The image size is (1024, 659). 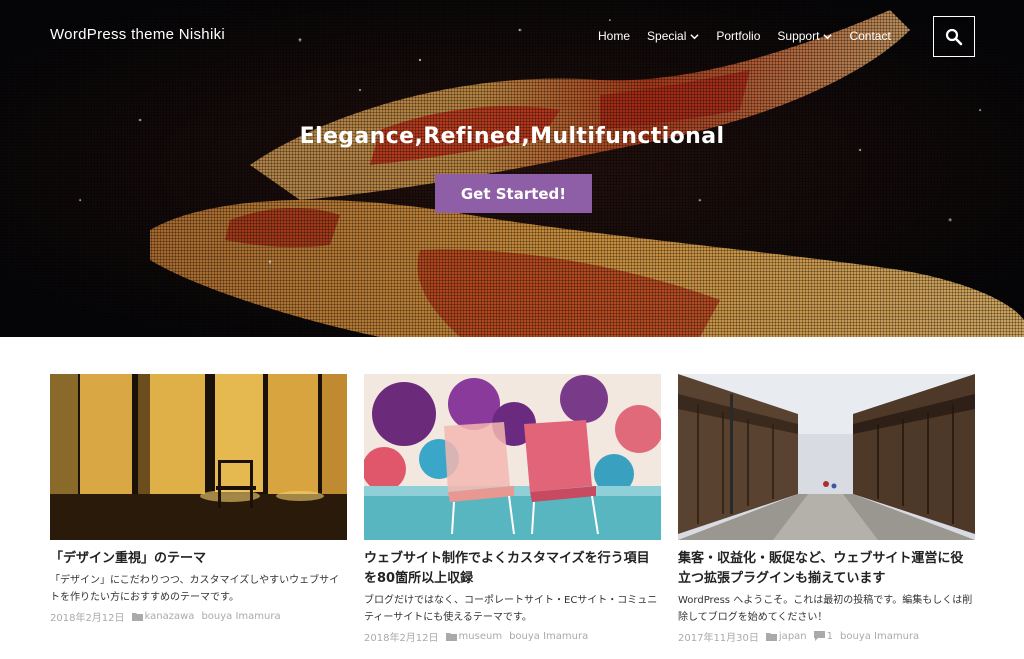 What do you see at coordinates (169, 616) in the screenshot?
I see `category-label: kanazawa` at bounding box center [169, 616].